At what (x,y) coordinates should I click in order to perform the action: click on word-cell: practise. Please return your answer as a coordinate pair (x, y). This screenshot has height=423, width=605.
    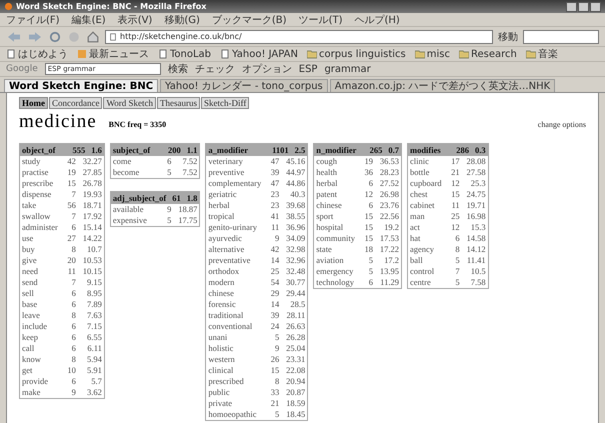
    Looking at the image, I should click on (40, 172).